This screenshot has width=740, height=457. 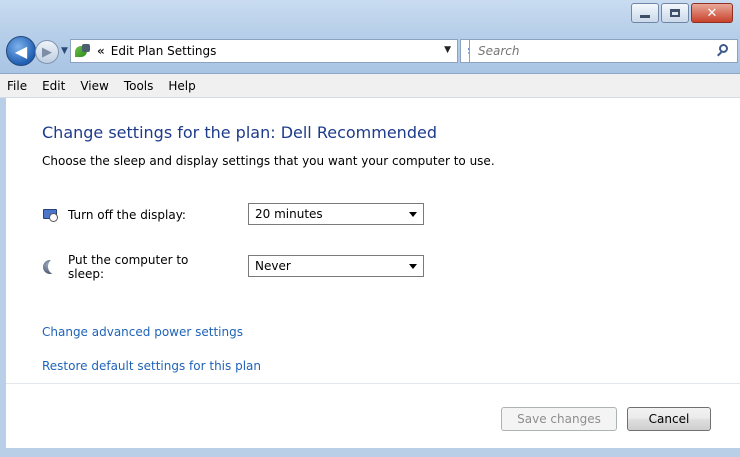 I want to click on menu-view: View, so click(x=94, y=86).